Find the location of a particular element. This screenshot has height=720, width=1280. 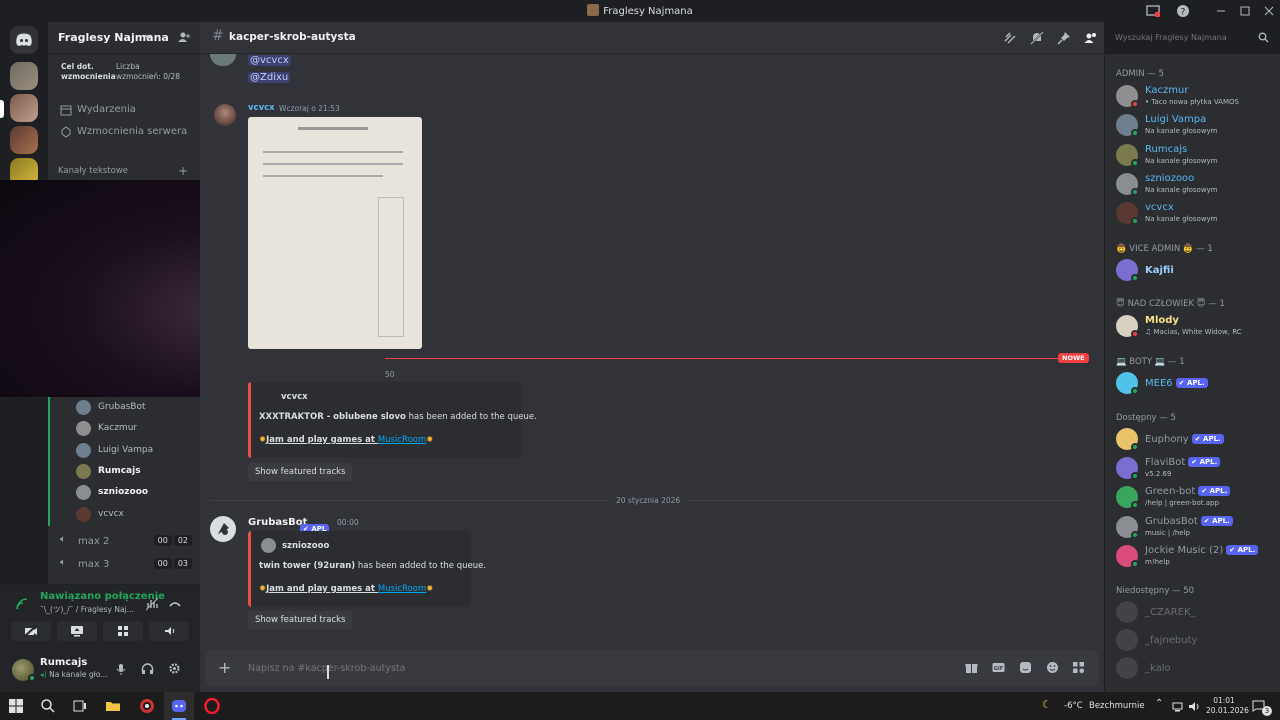

member-group-header: ADMIN — 5 is located at coordinates (1140, 74).